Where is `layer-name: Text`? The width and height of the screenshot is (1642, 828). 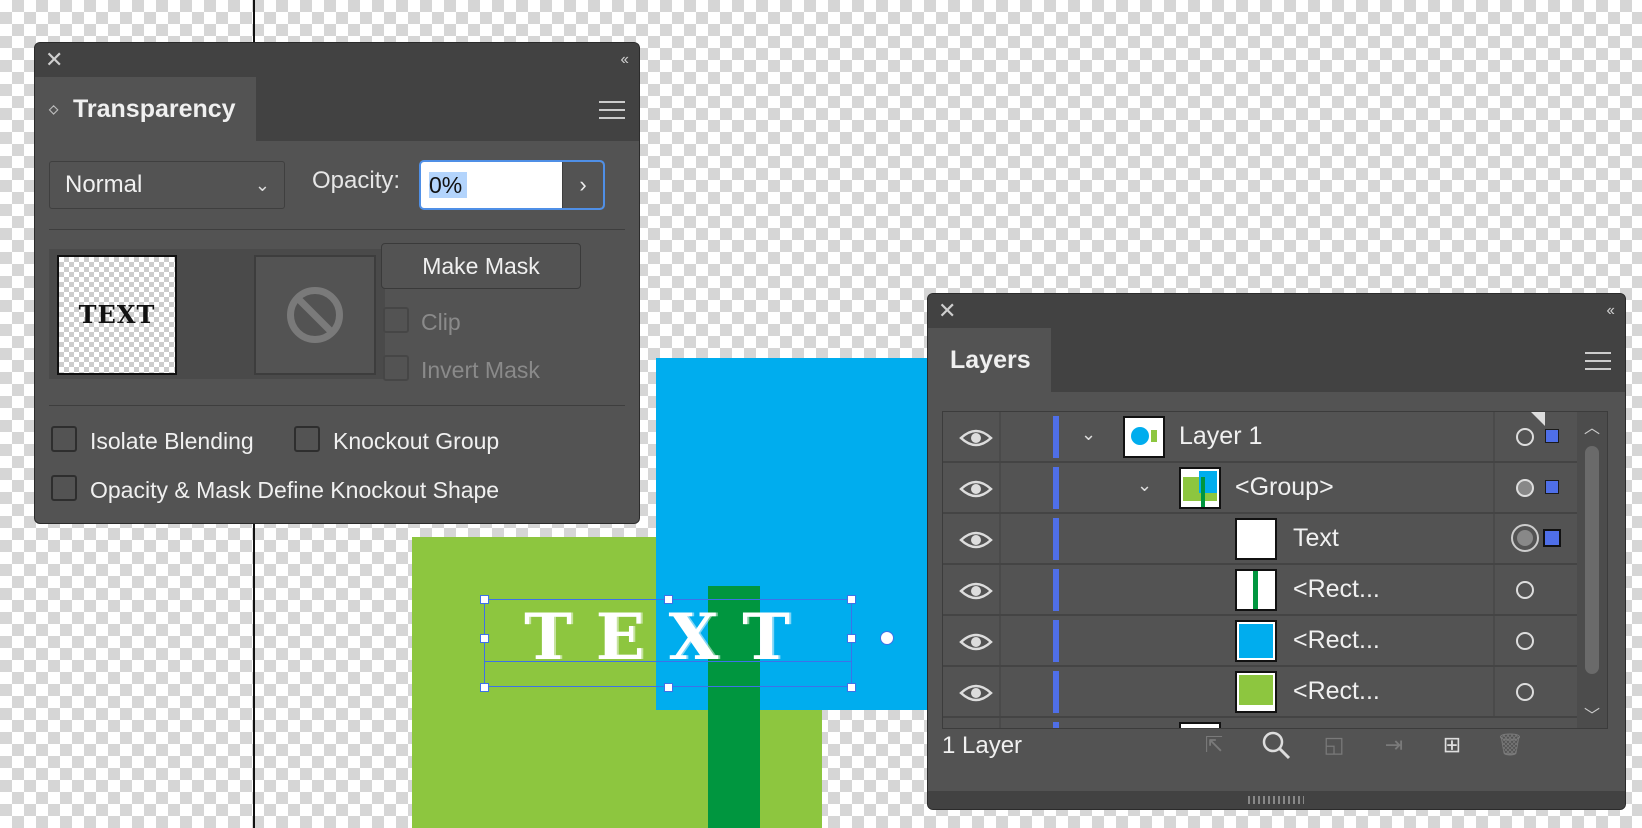
layer-name: Text is located at coordinates (1316, 538).